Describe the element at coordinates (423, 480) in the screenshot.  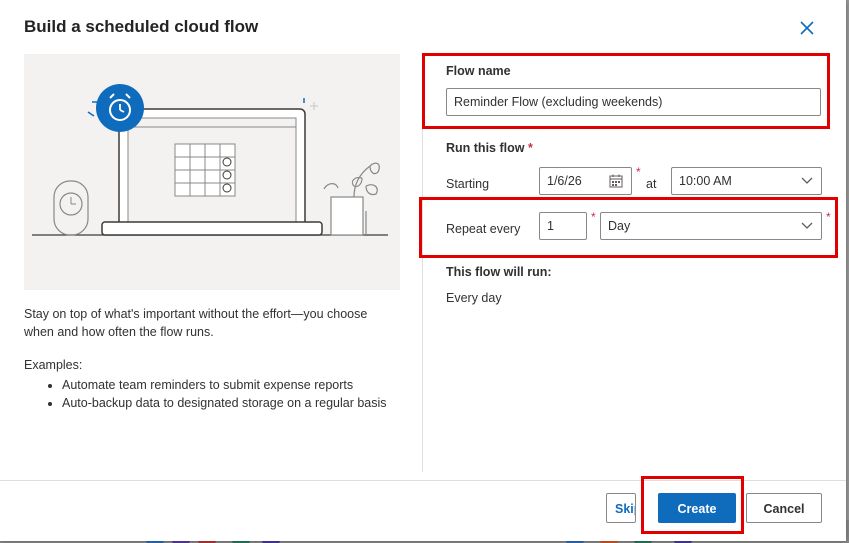
I see `footer-divider` at that location.